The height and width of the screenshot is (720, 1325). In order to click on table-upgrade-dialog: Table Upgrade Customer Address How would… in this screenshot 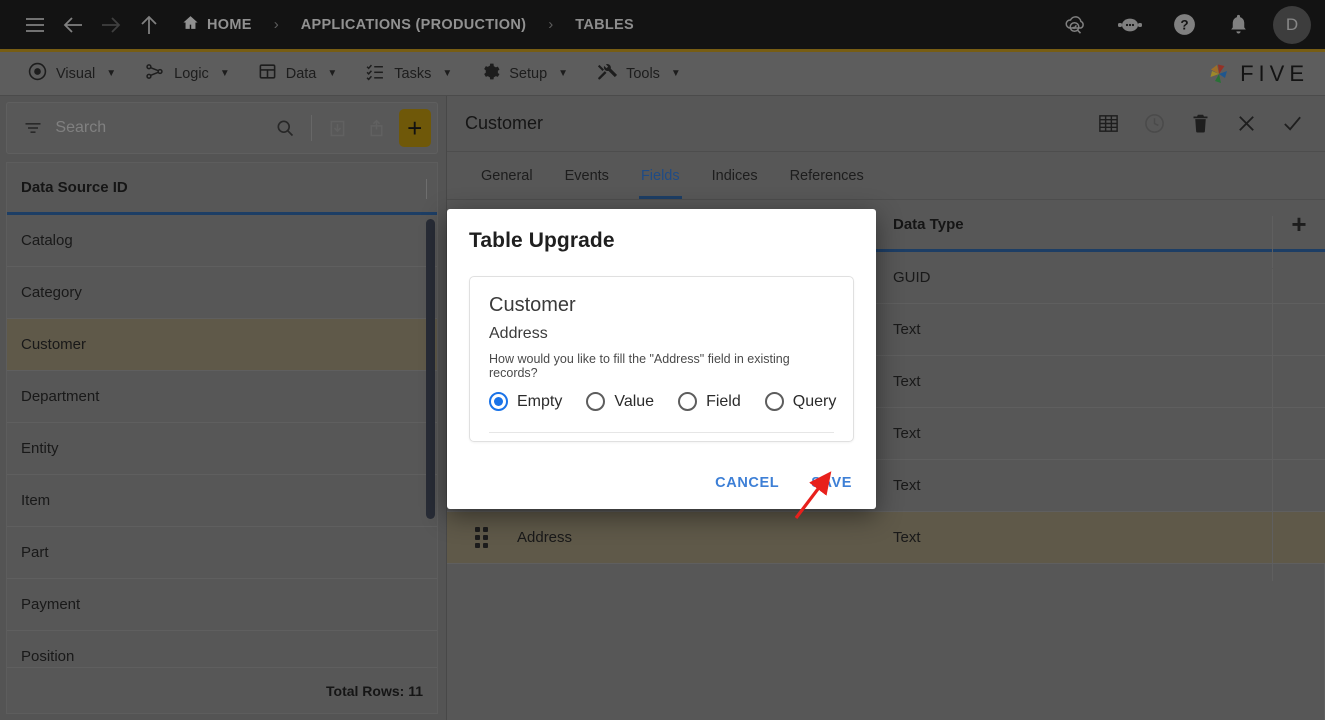, I will do `click(661, 359)`.